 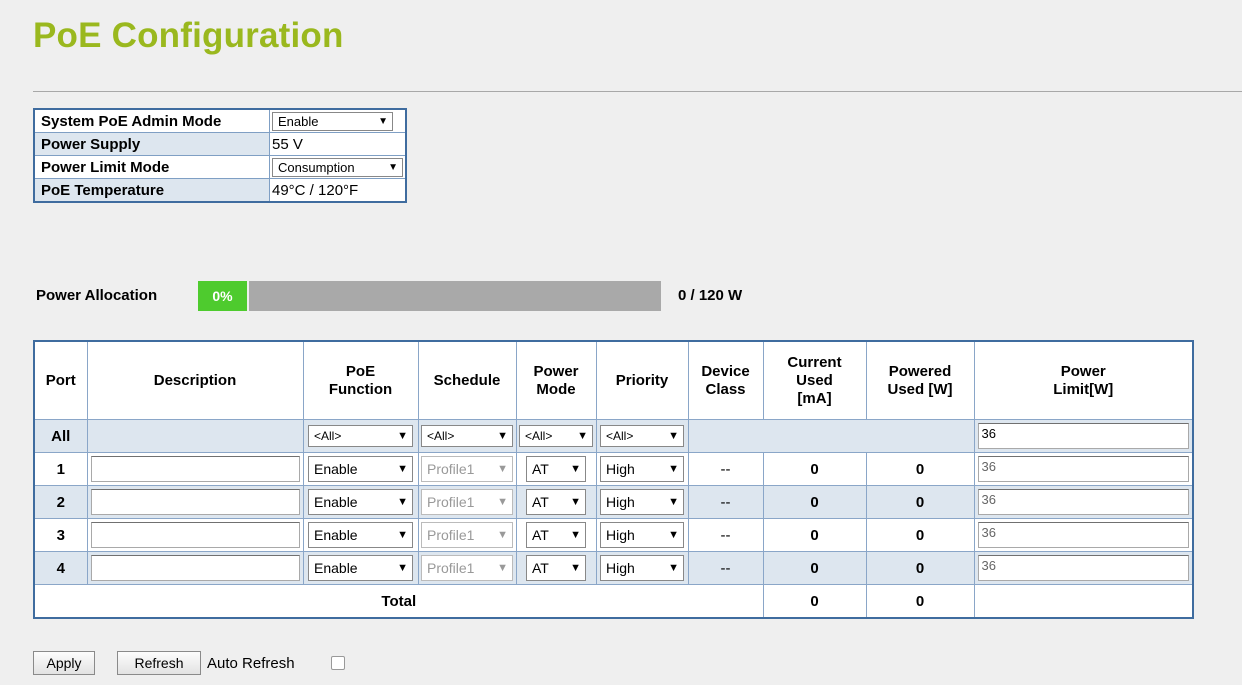 What do you see at coordinates (467, 380) in the screenshot?
I see `header-schedule: Schedule` at bounding box center [467, 380].